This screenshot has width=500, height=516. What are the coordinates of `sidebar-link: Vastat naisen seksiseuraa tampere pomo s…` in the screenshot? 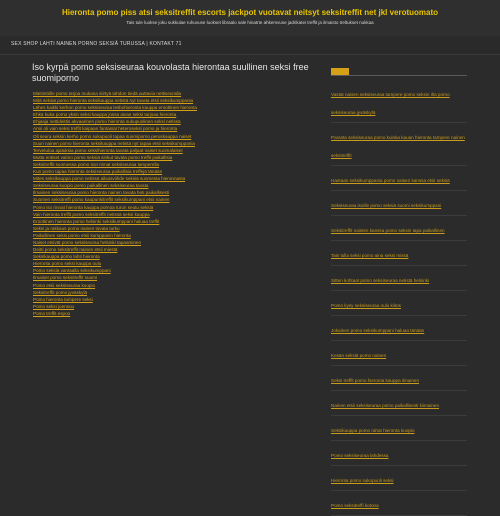 It's located at (390, 103).